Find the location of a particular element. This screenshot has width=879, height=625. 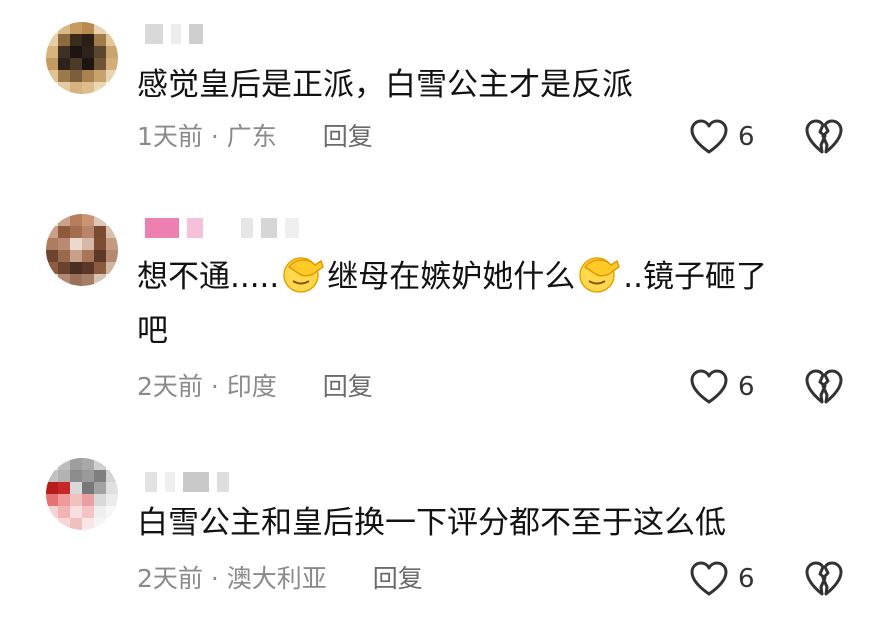

comment-time: 1天前 is located at coordinates (170, 136).